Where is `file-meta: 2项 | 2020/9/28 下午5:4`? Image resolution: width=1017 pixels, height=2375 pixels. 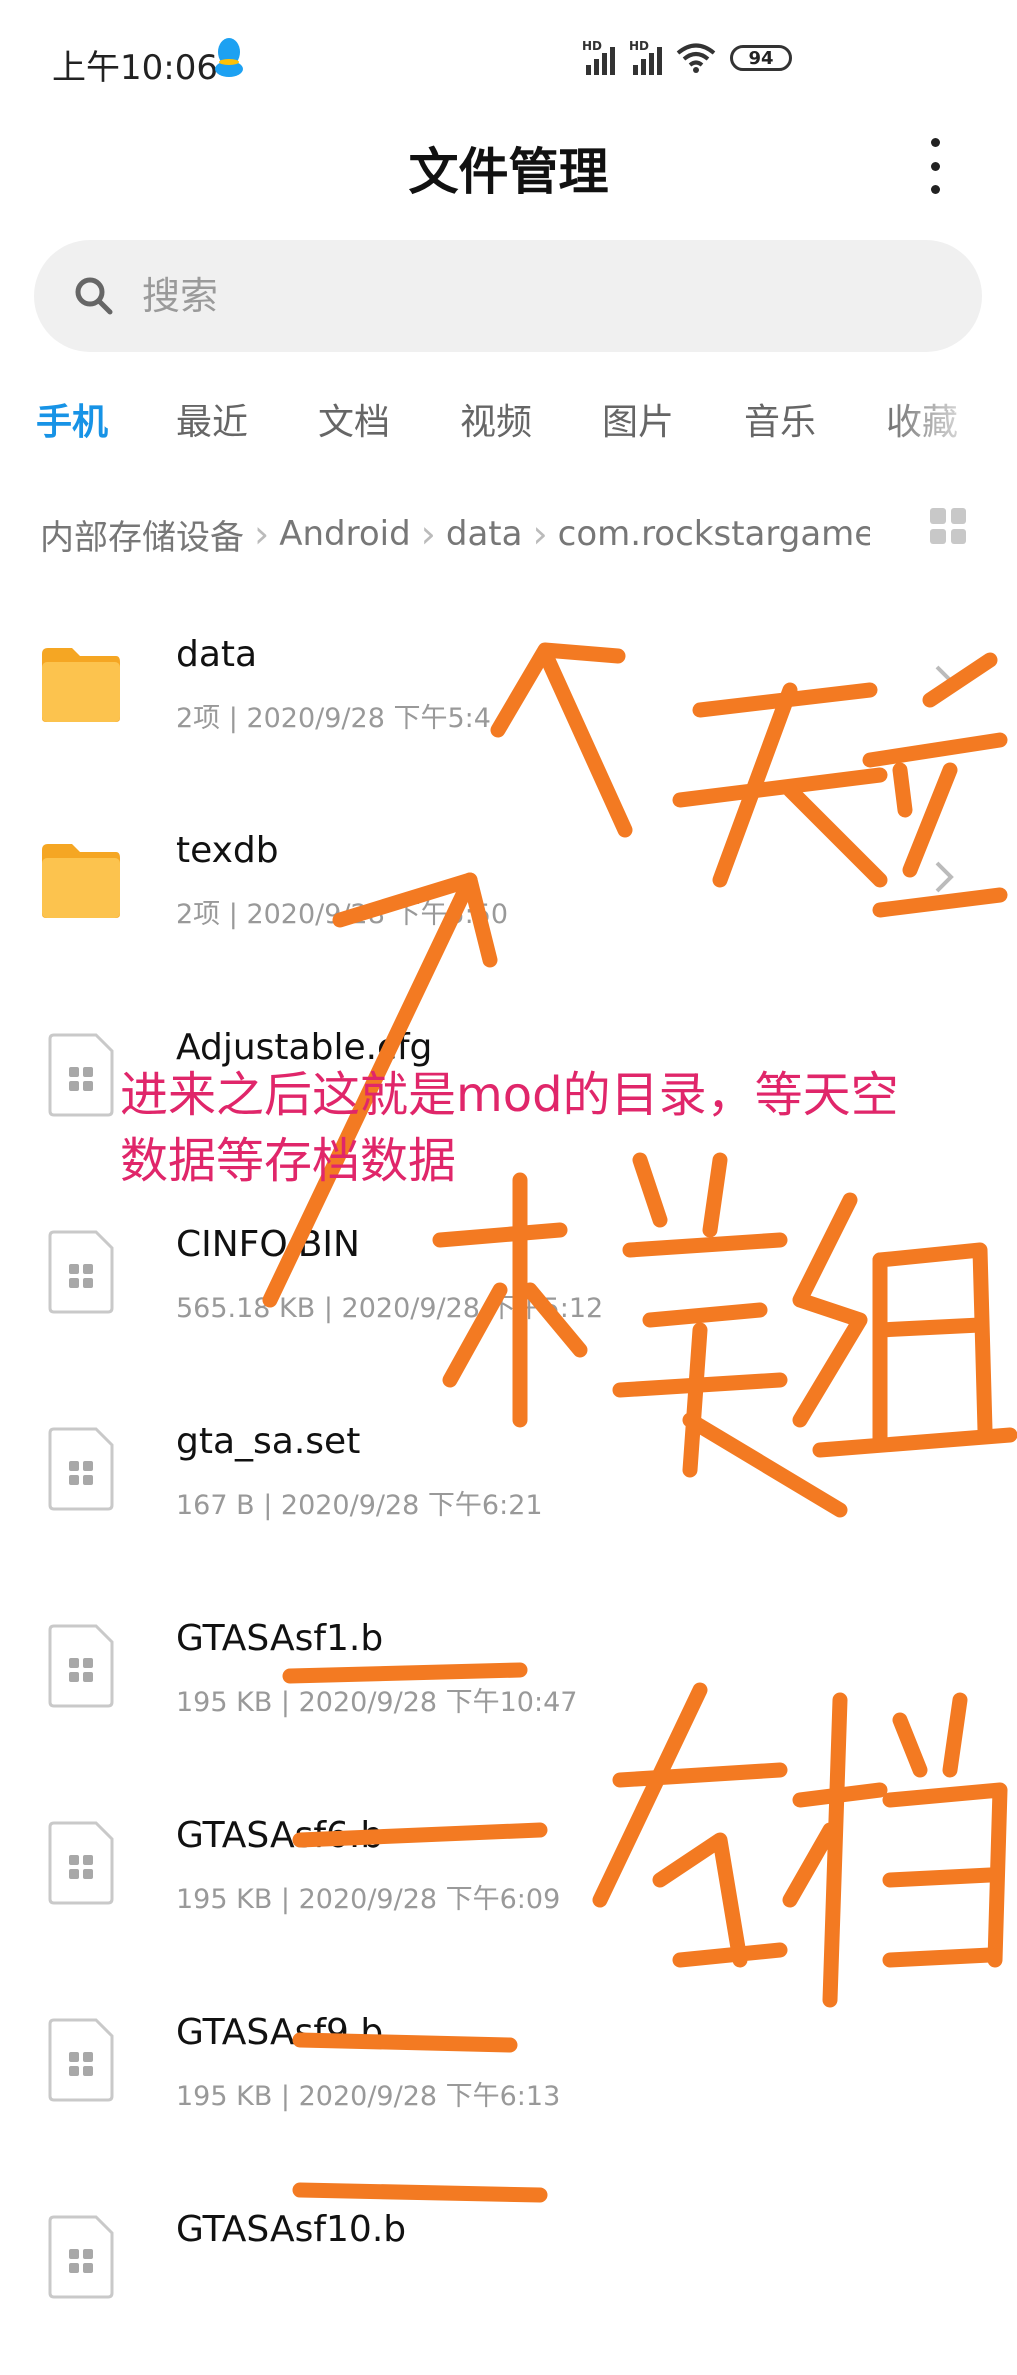
file-meta: 2项 | 2020/9/28 下午5:4 is located at coordinates (333, 718).